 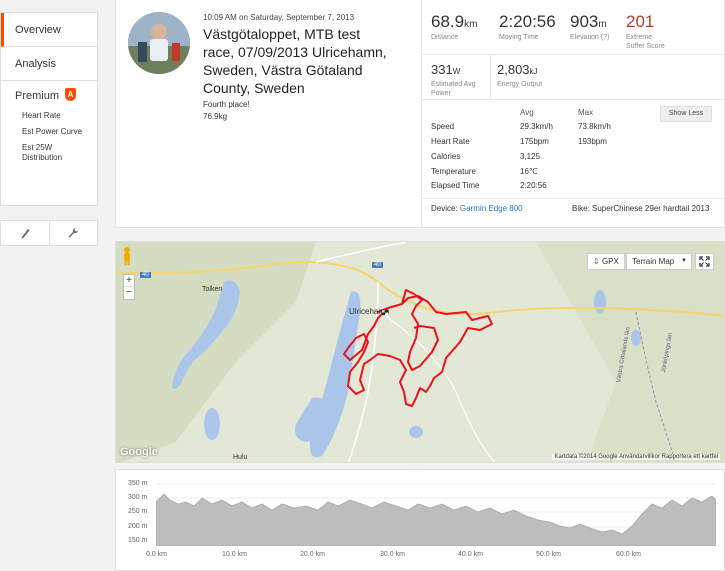 I want to click on row-label: Speed, so click(x=443, y=126).